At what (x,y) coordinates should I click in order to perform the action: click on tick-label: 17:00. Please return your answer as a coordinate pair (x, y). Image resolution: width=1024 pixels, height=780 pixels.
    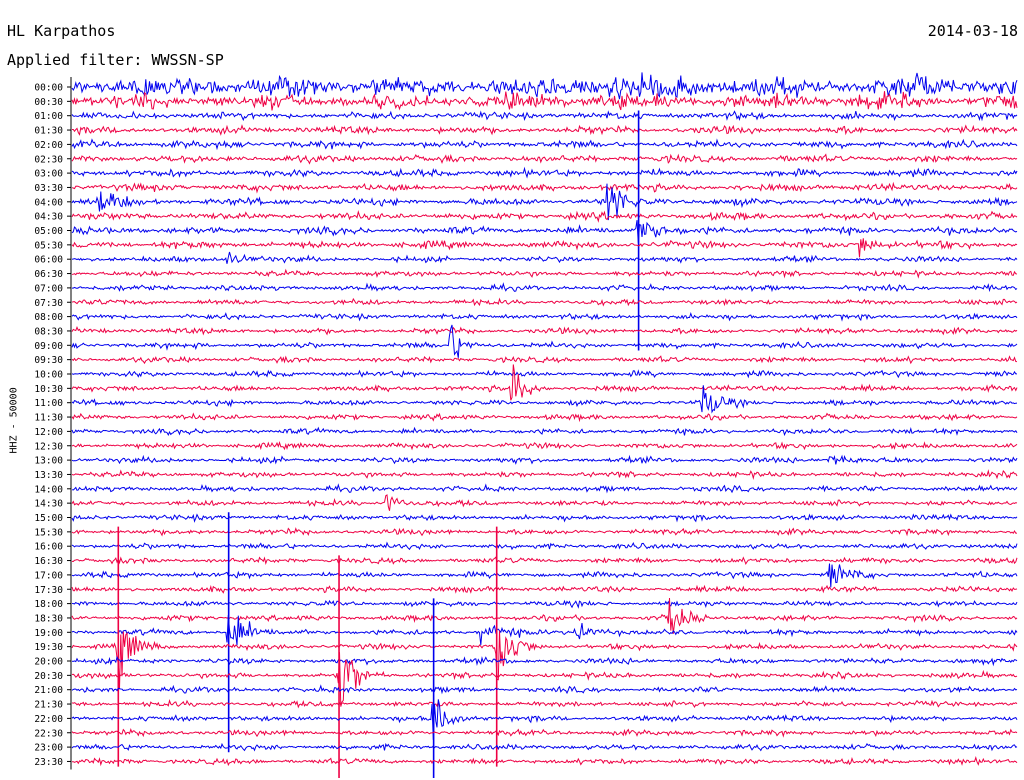
    Looking at the image, I should click on (48, 575).